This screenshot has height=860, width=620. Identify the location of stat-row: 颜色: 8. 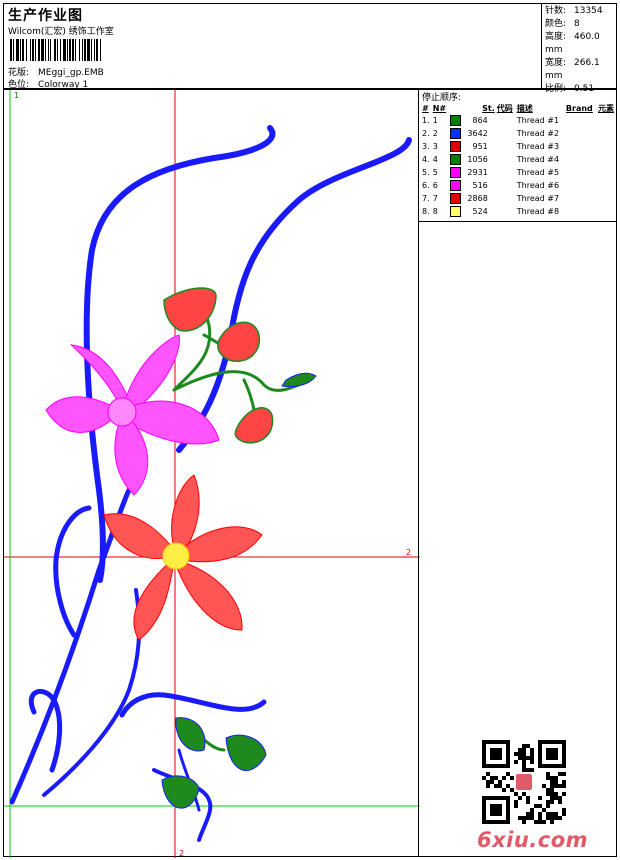
(562, 24).